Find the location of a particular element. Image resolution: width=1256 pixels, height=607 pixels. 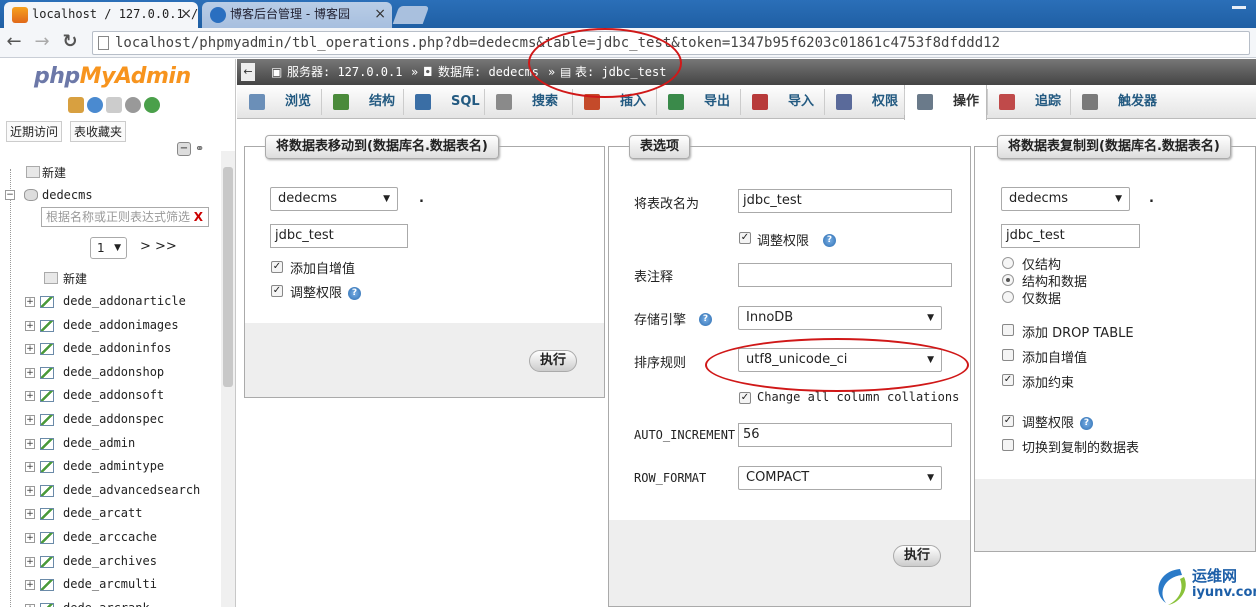

tree-db-dedecms: − dedecms is located at coordinates (110, 196).